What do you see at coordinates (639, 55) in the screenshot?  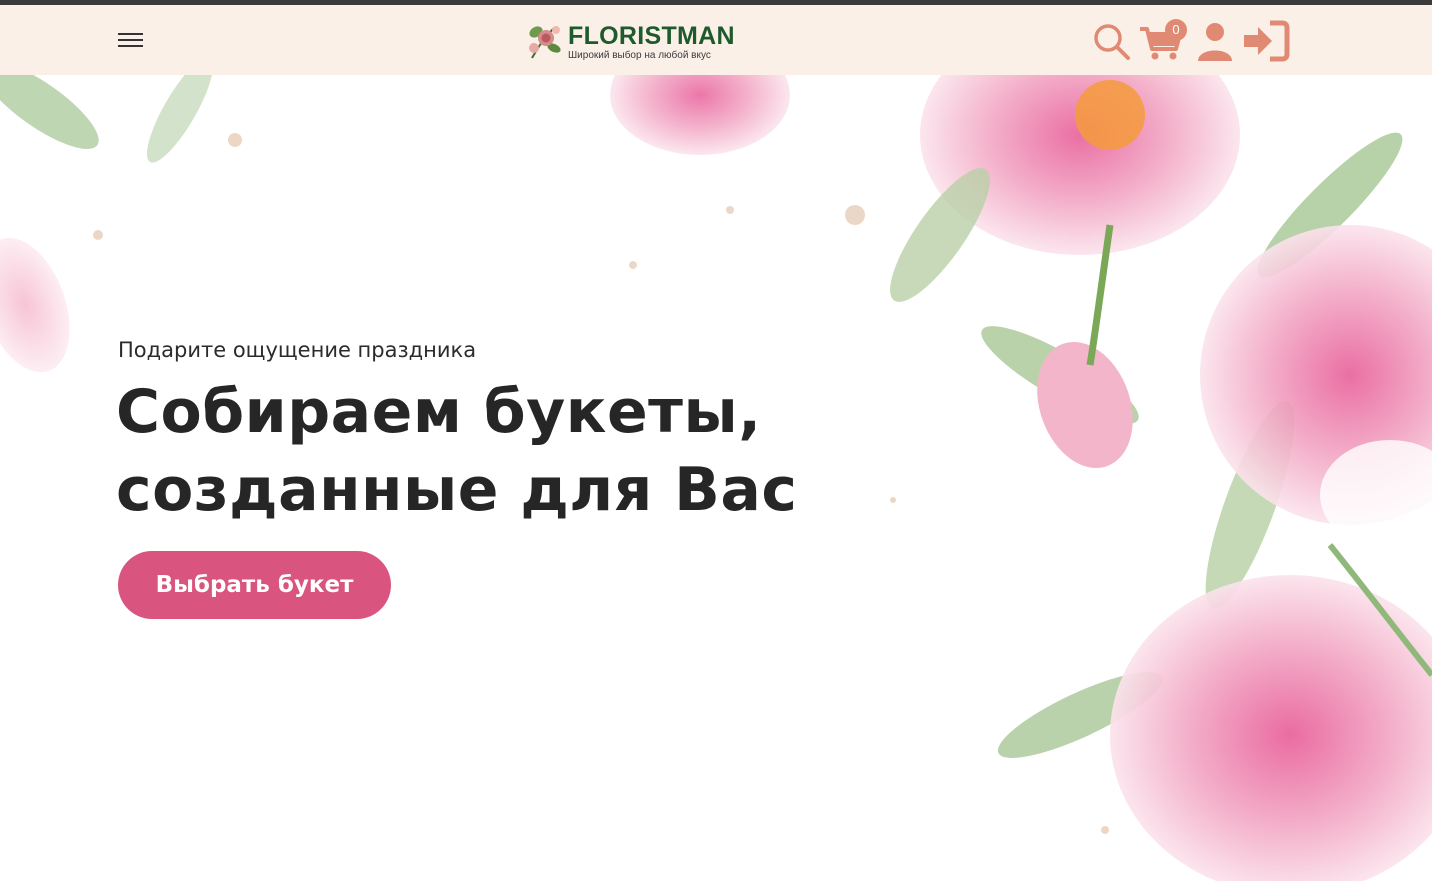 I see `logo-tagline: Широкий выбор на любой вкус` at bounding box center [639, 55].